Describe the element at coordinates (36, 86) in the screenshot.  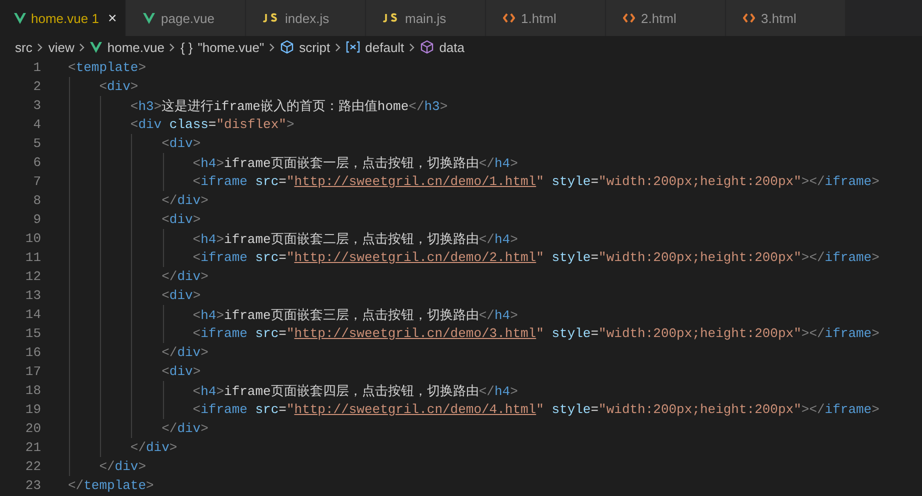
I see `line-number: 2` at that location.